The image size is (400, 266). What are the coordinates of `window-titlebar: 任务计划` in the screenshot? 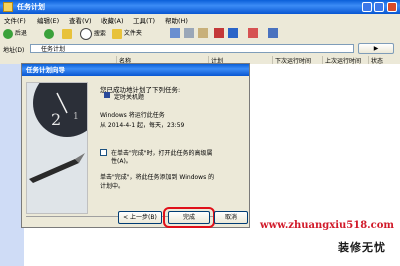 It's located at (200, 7).